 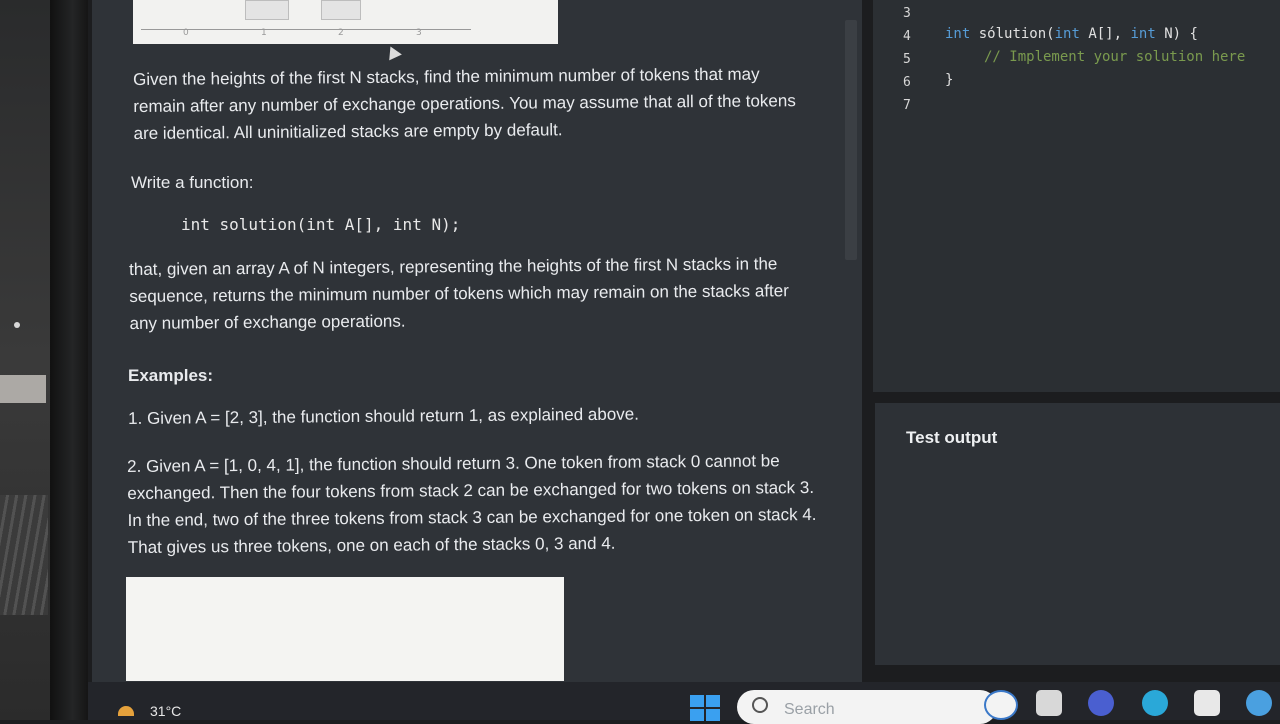 I want to click on windows-start-icon, so click(x=705, y=708).